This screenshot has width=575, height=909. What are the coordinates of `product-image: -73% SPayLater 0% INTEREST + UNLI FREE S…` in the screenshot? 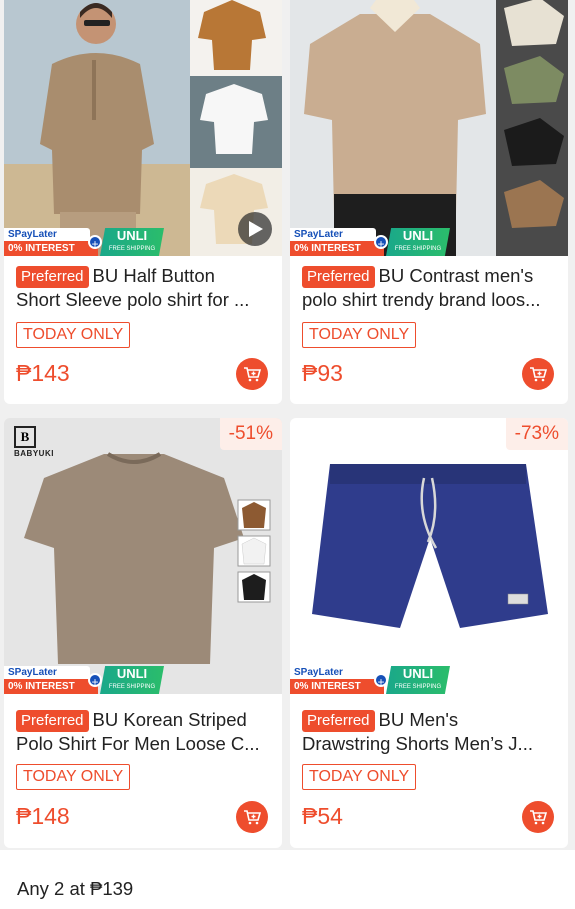 It's located at (429, 556).